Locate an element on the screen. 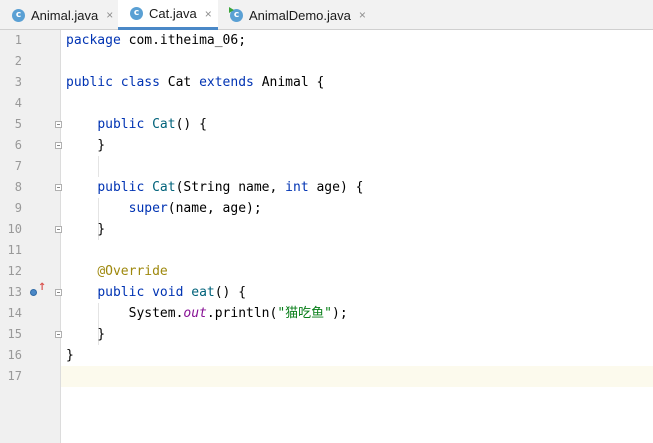 The height and width of the screenshot is (443, 653). run-arrow-icon is located at coordinates (231, 9).